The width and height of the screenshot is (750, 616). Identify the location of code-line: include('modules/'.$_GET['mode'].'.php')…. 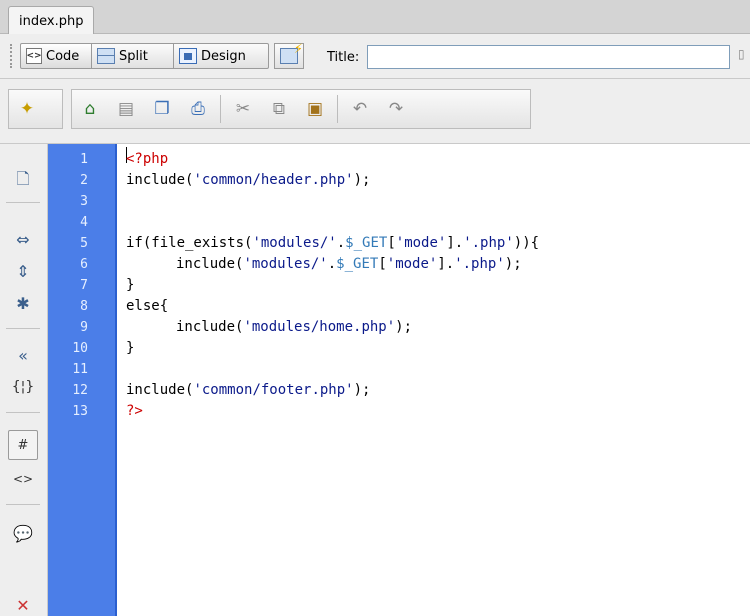
(349, 264).